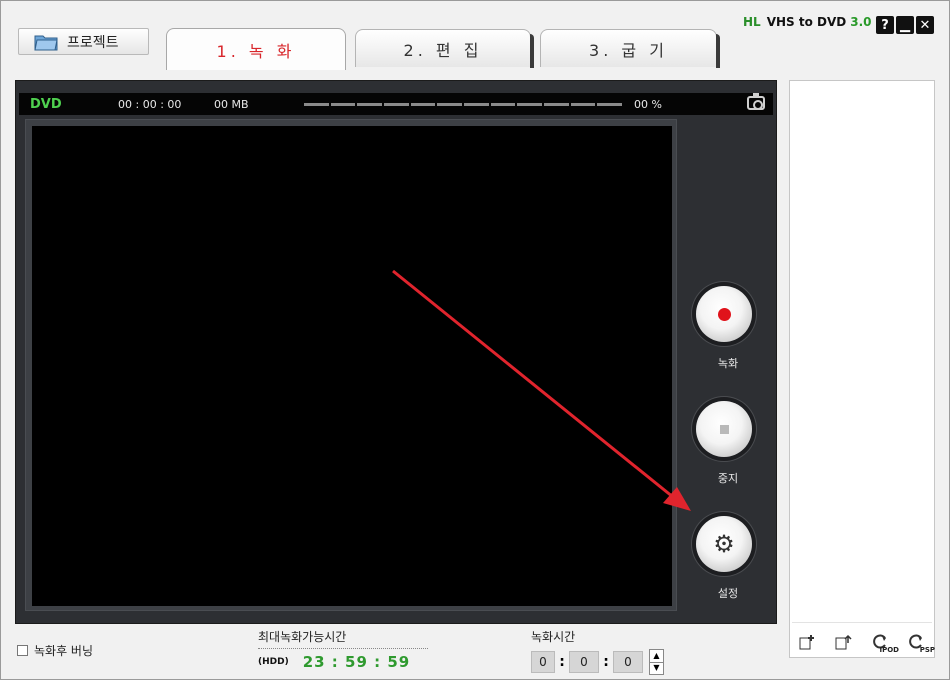  What do you see at coordinates (231, 104) in the screenshot?
I see `file-size: 00 MB` at bounding box center [231, 104].